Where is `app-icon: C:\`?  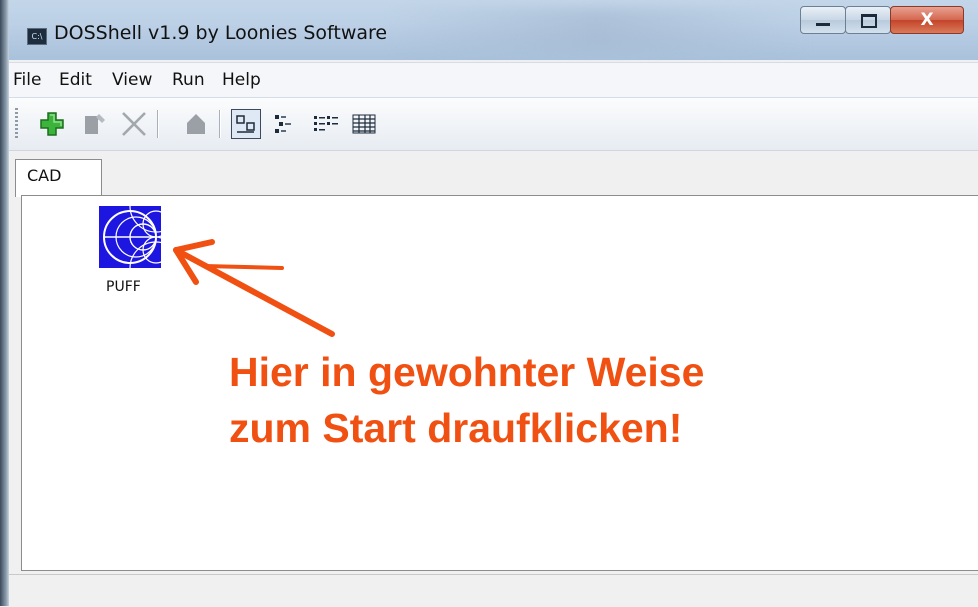 app-icon: C:\ is located at coordinates (37, 36).